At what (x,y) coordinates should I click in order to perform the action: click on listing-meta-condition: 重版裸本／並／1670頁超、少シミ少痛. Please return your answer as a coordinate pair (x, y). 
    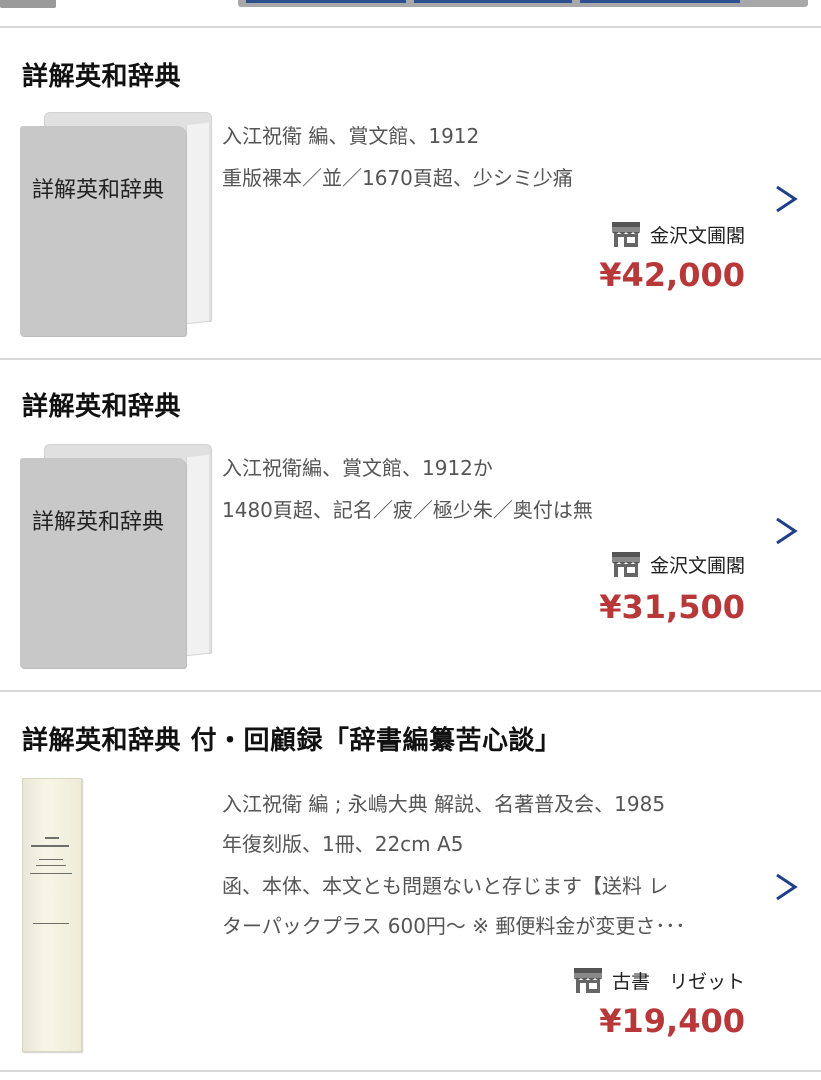
    Looking at the image, I should click on (397, 178).